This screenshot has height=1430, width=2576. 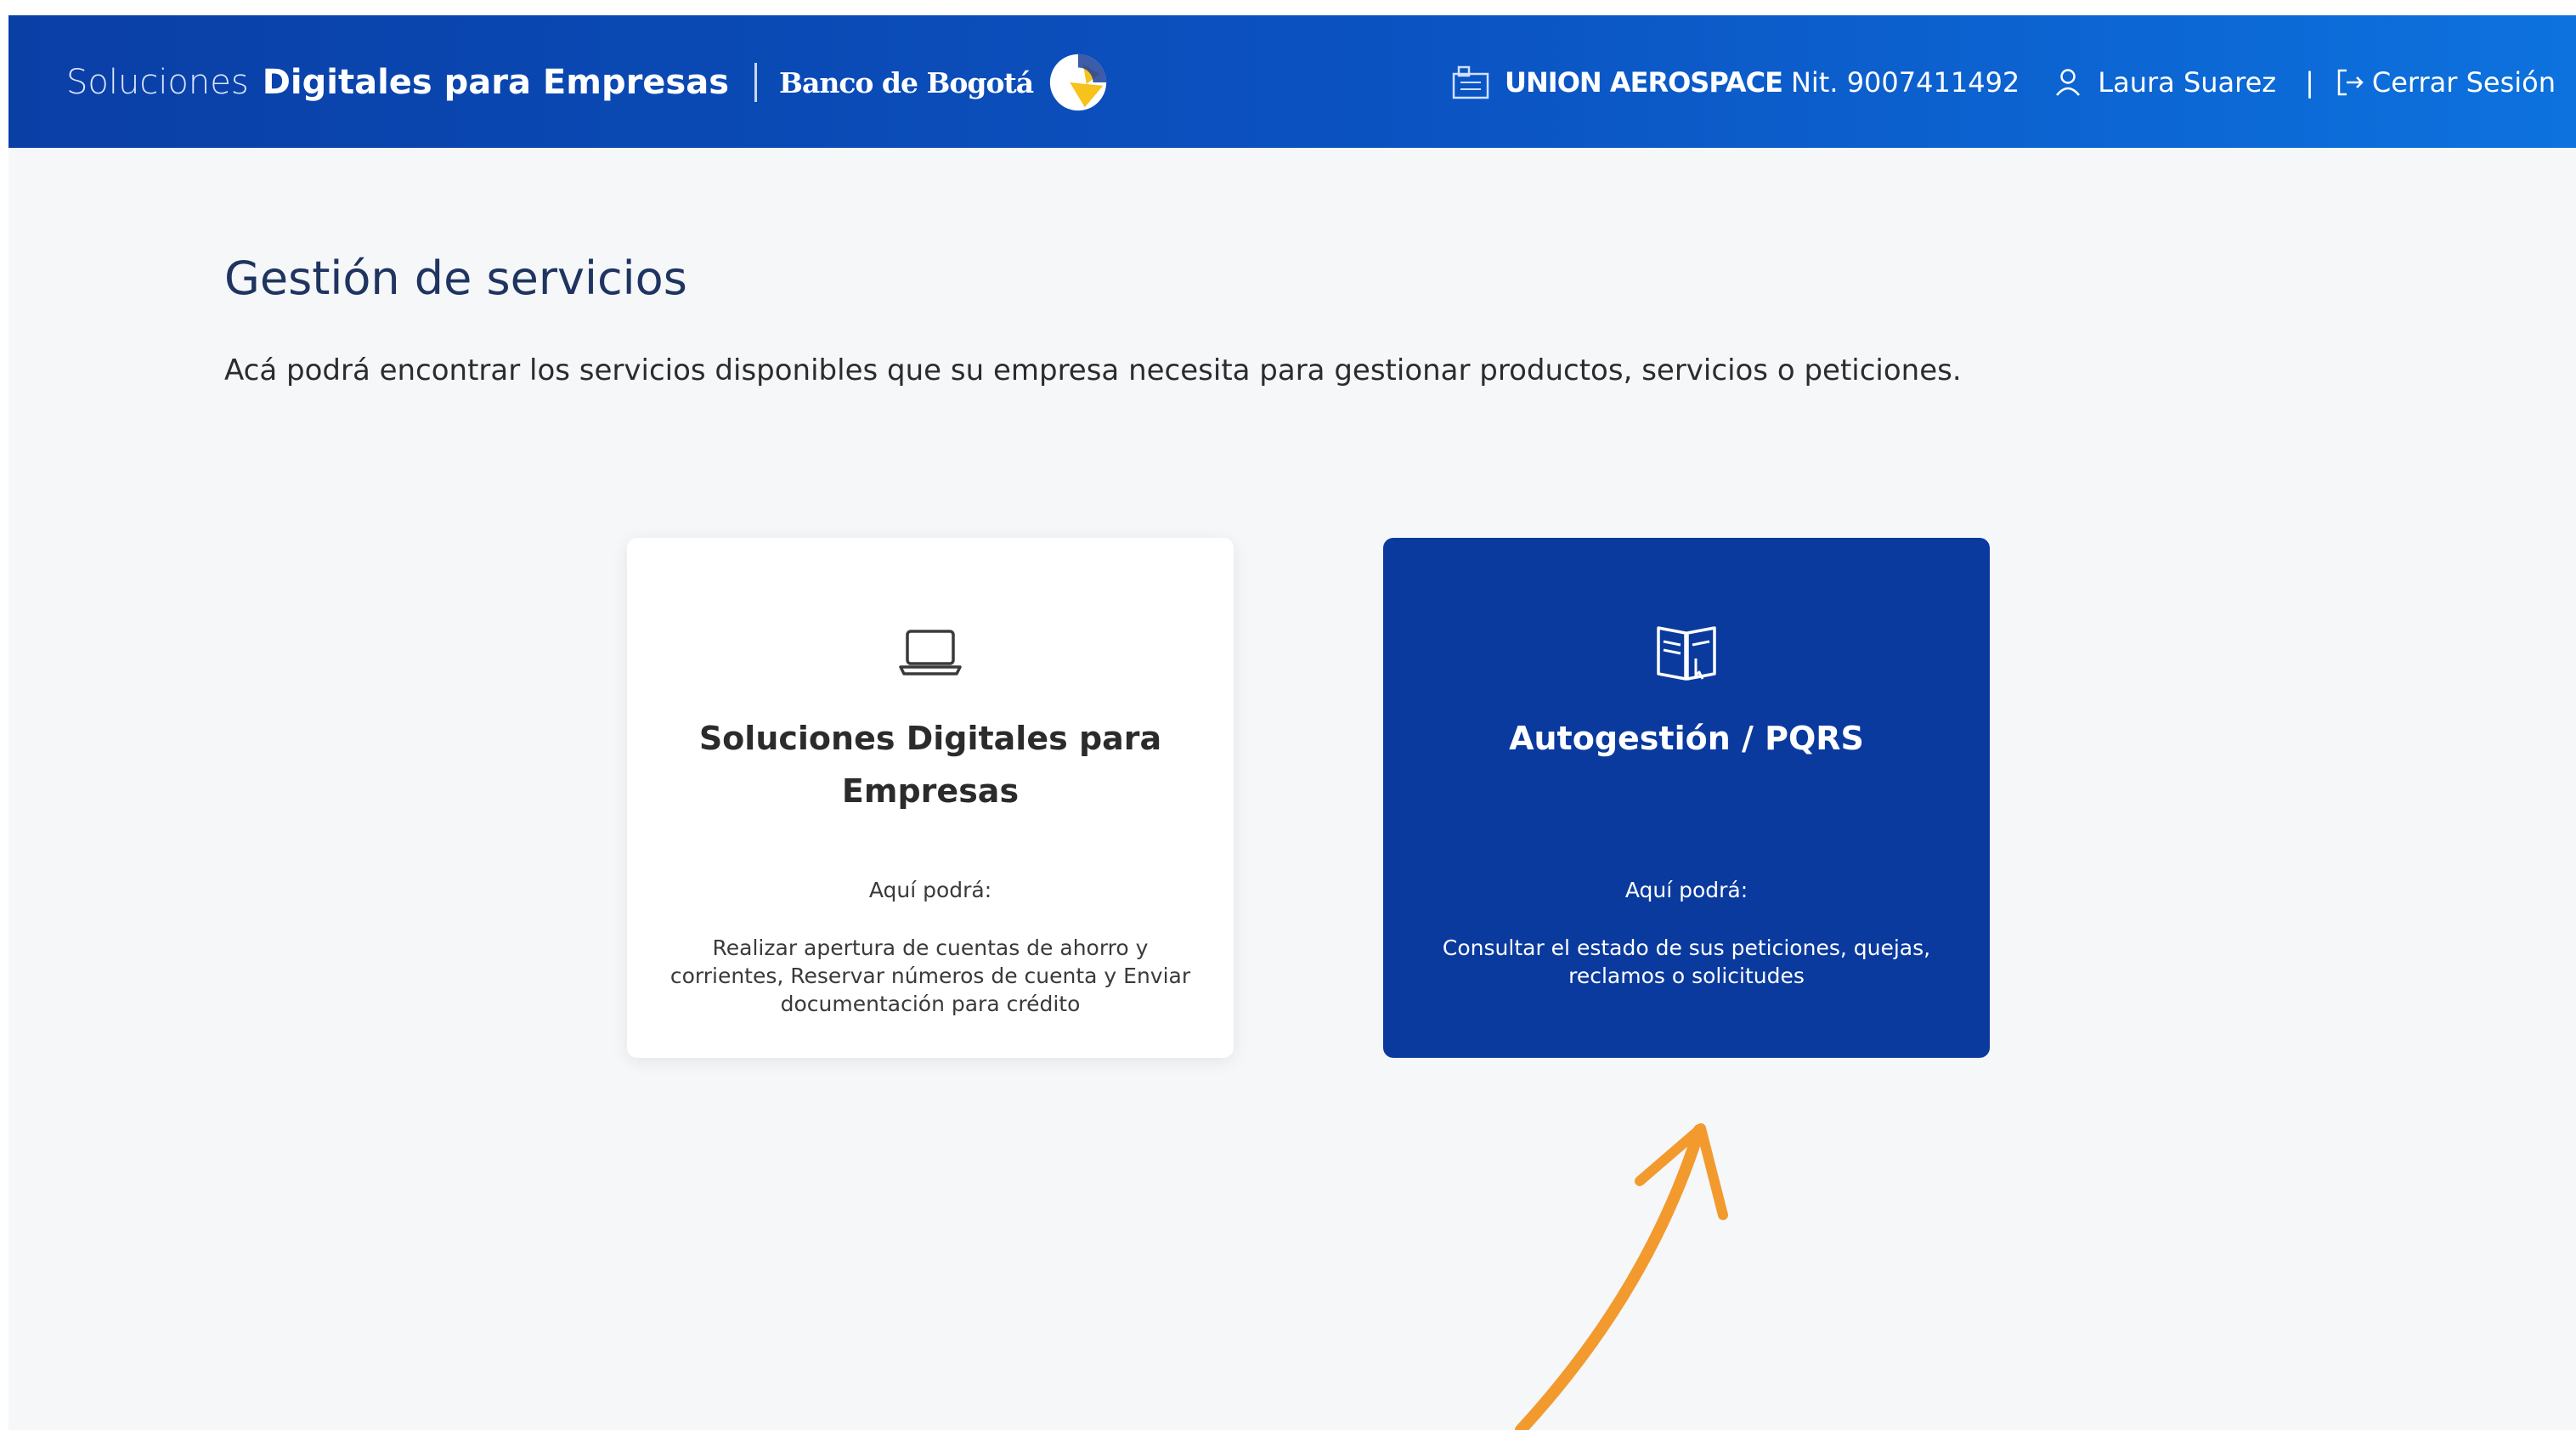 I want to click on company-name: UNION AEROSPACE, so click(x=1644, y=82).